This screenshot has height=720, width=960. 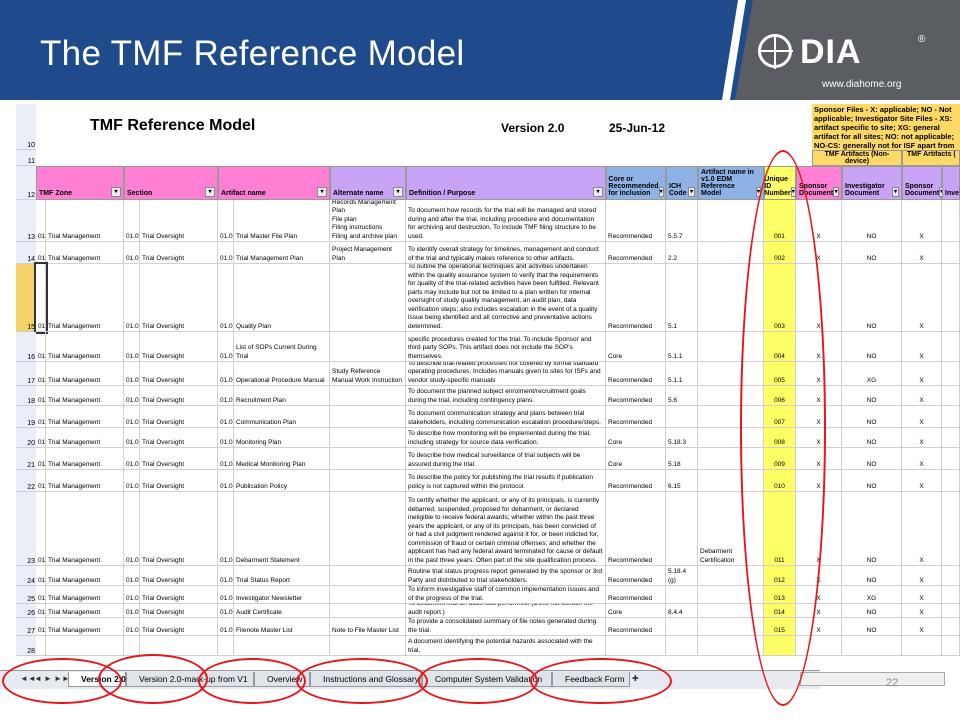 What do you see at coordinates (226, 298) in the screenshot?
I see `cell-art-no: 01.01.03` at bounding box center [226, 298].